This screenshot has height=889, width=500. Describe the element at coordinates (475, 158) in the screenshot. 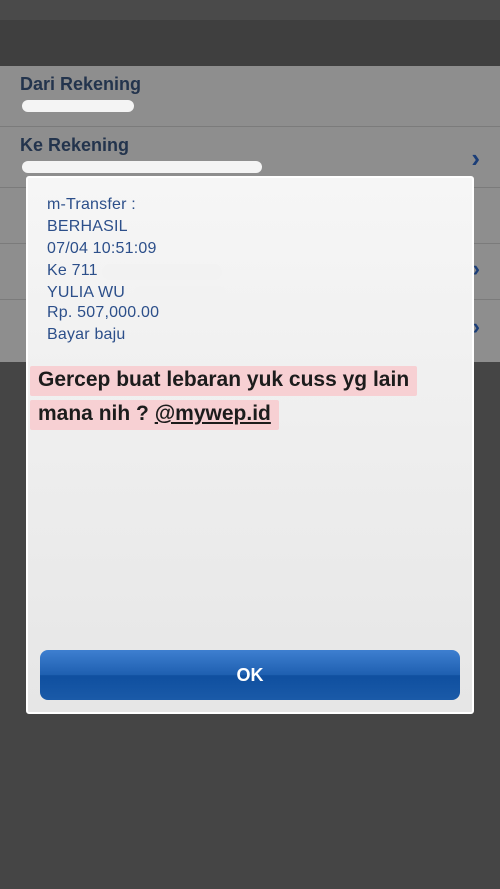

I see `chevron-right-icon: ›` at that location.